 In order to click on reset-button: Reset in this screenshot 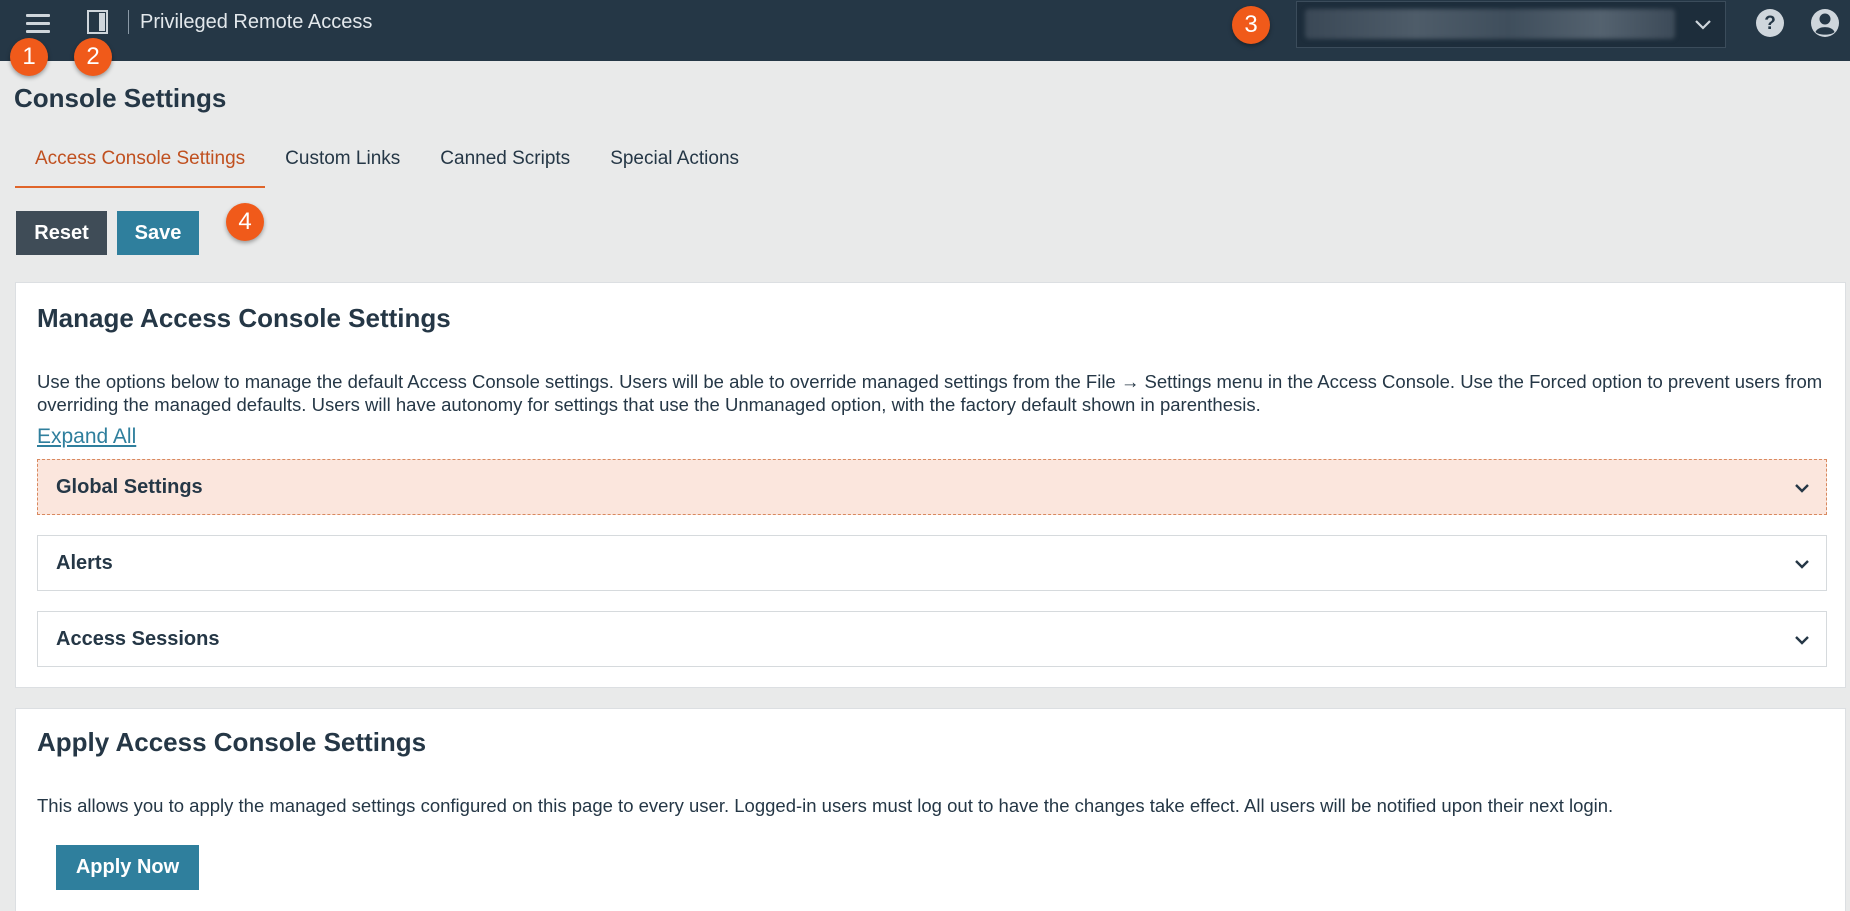, I will do `click(61, 233)`.